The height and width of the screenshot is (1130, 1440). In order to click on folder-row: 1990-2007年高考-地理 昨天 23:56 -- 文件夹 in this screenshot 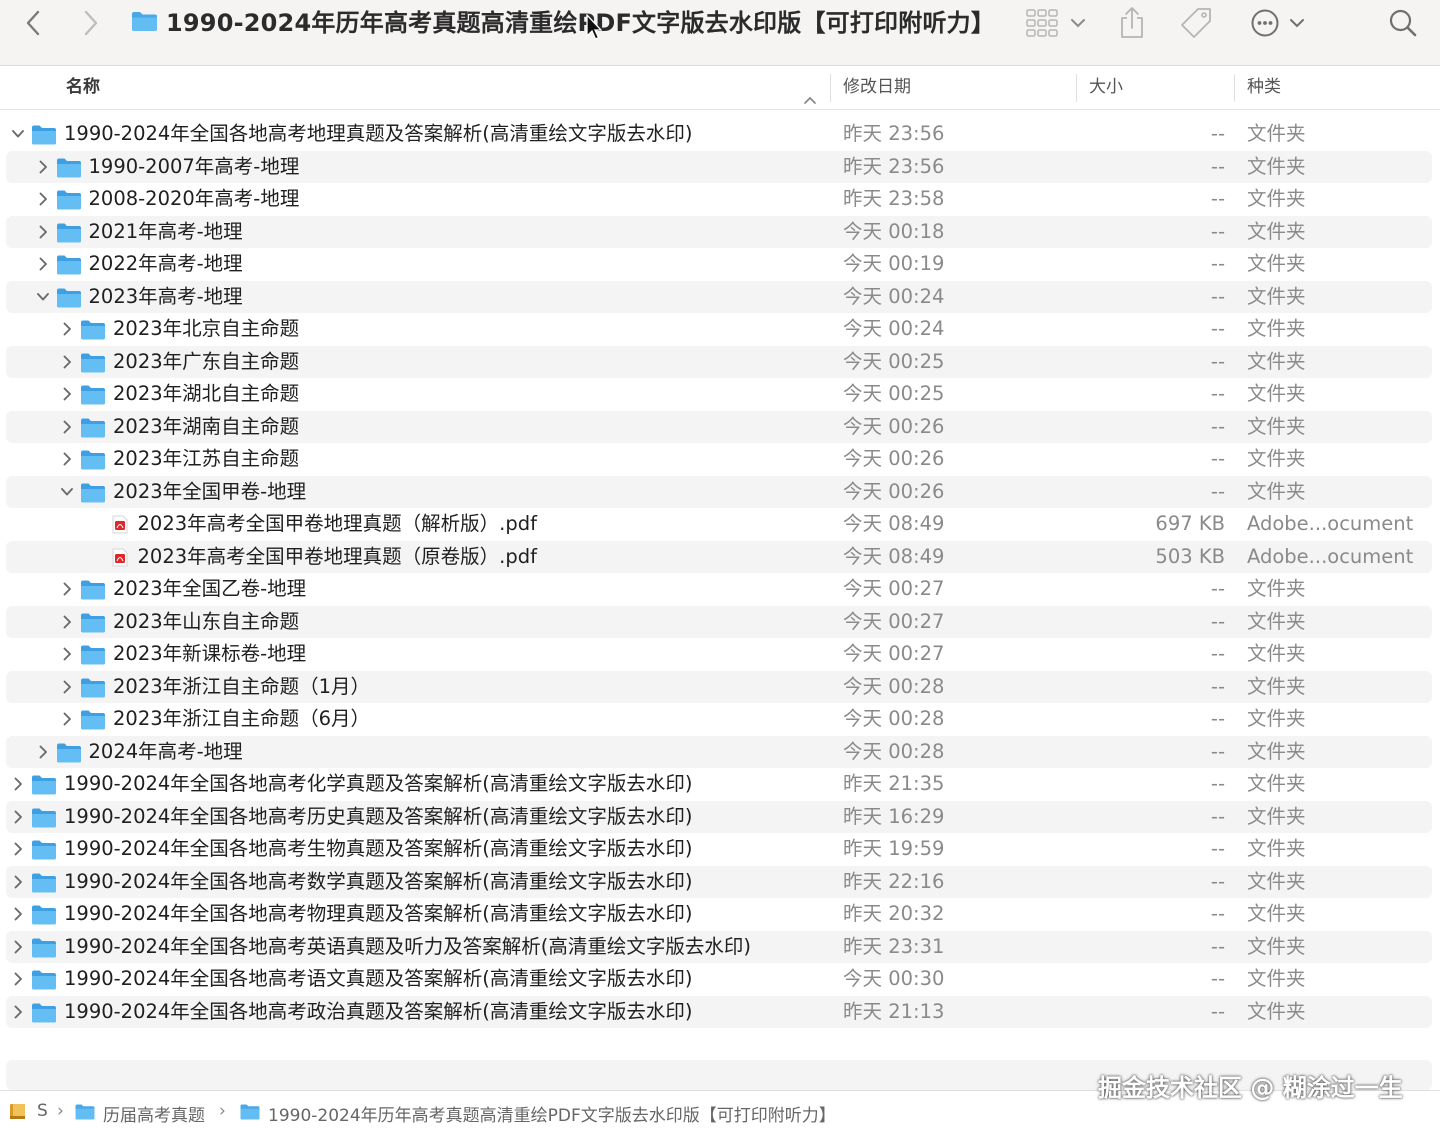, I will do `click(720, 167)`.